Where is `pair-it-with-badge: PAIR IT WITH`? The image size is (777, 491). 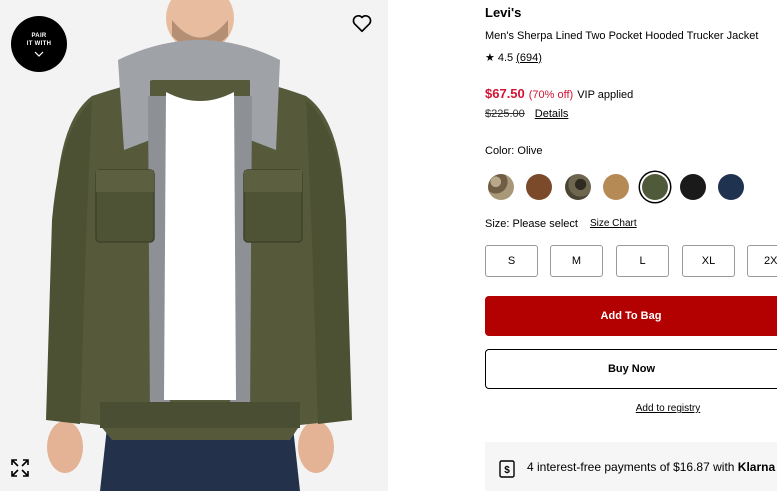 pair-it-with-badge: PAIR IT WITH is located at coordinates (39, 44).